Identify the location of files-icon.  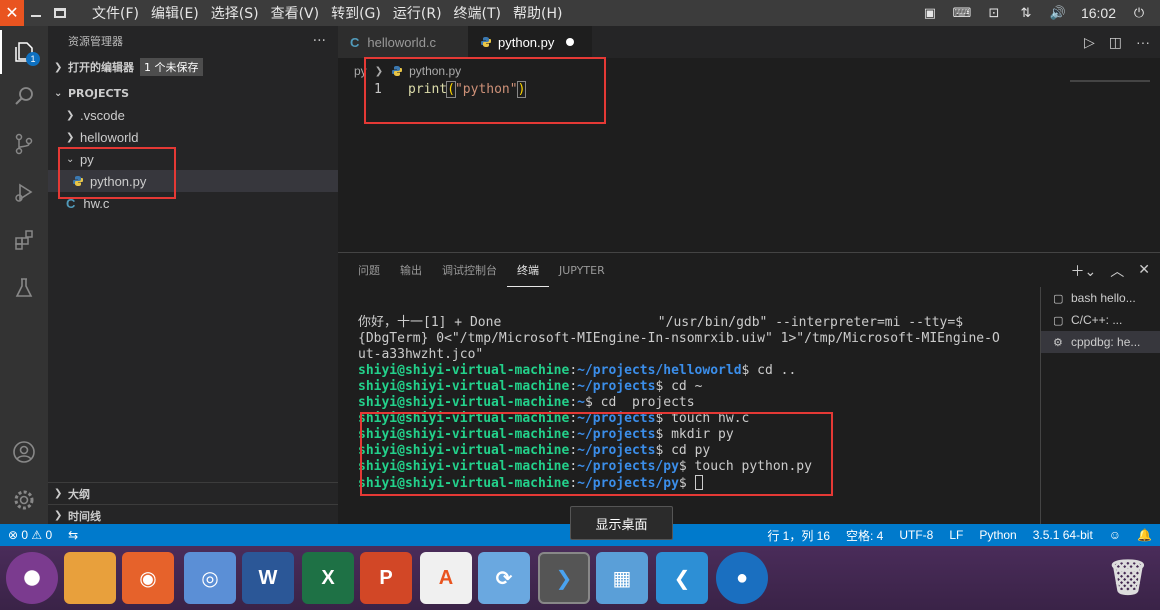
(90, 578).